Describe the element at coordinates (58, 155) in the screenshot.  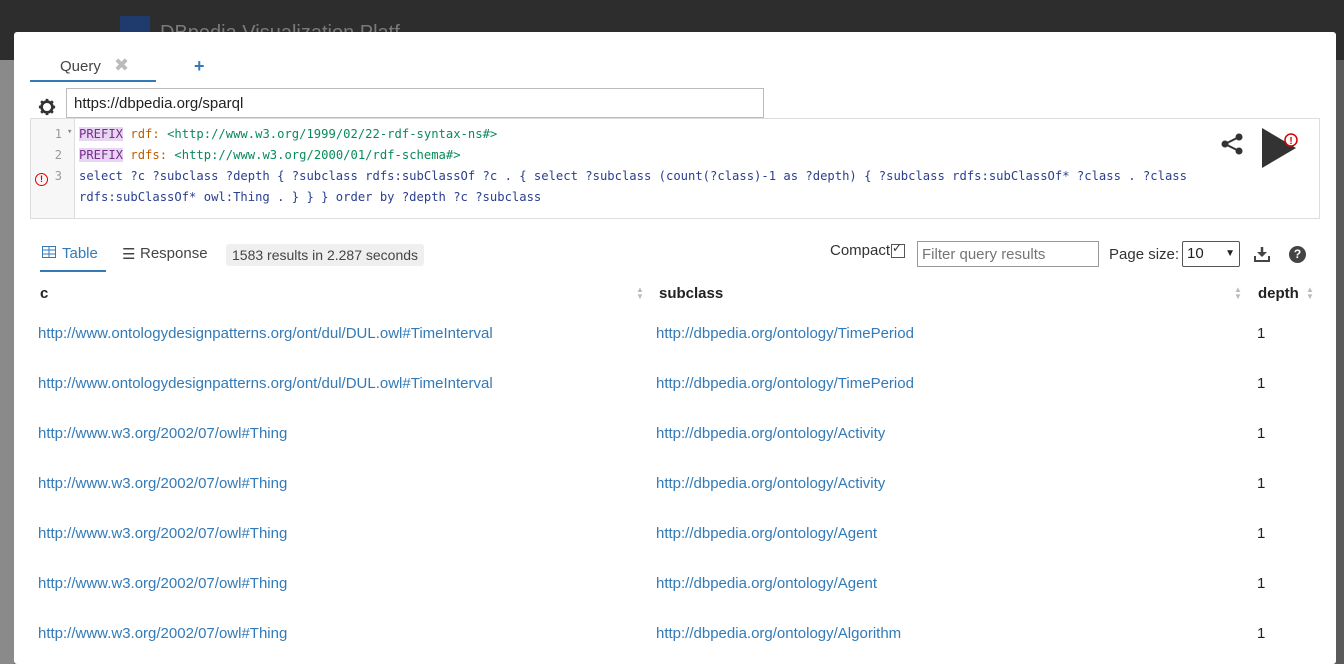
I see `line-number: 2` at that location.